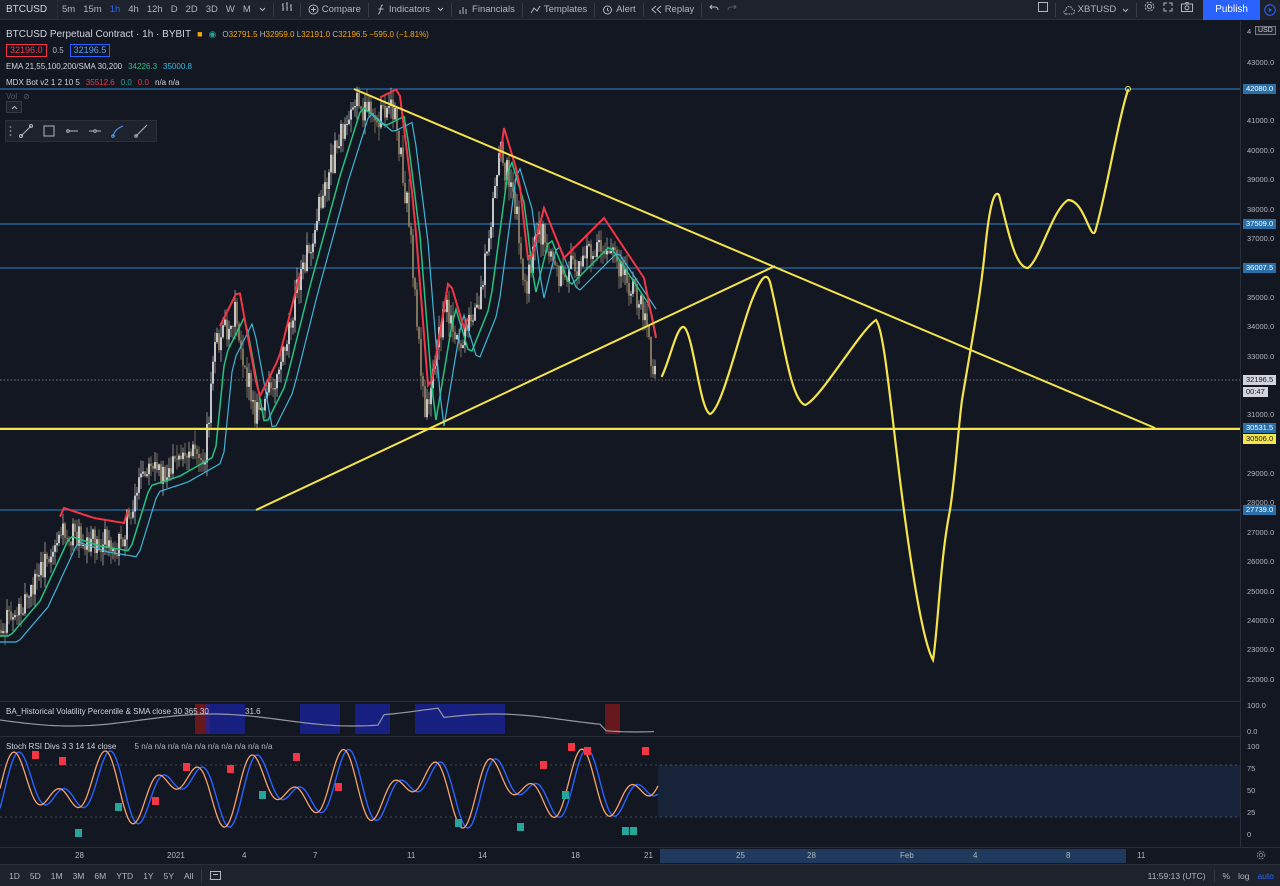 The height and width of the screenshot is (886, 1280). Describe the element at coordinates (1243, 876) in the screenshot. I see `log-scale-toggle: log` at that location.